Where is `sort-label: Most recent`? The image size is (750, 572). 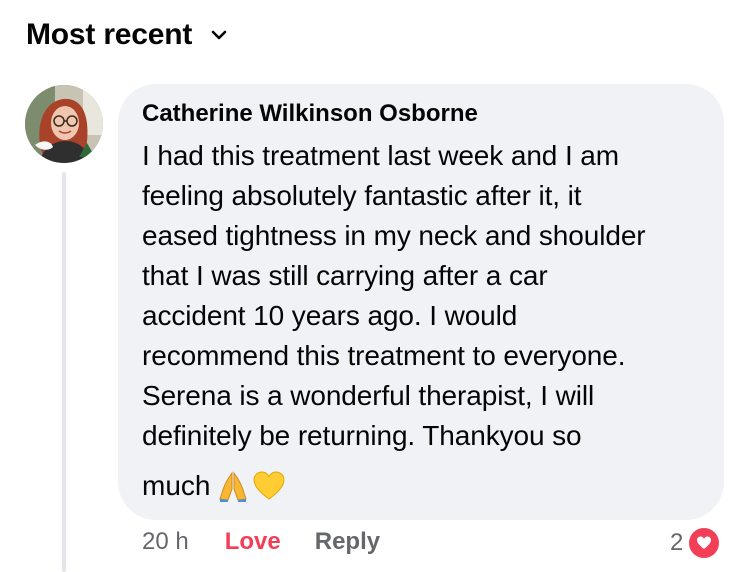
sort-label: Most recent is located at coordinates (109, 34).